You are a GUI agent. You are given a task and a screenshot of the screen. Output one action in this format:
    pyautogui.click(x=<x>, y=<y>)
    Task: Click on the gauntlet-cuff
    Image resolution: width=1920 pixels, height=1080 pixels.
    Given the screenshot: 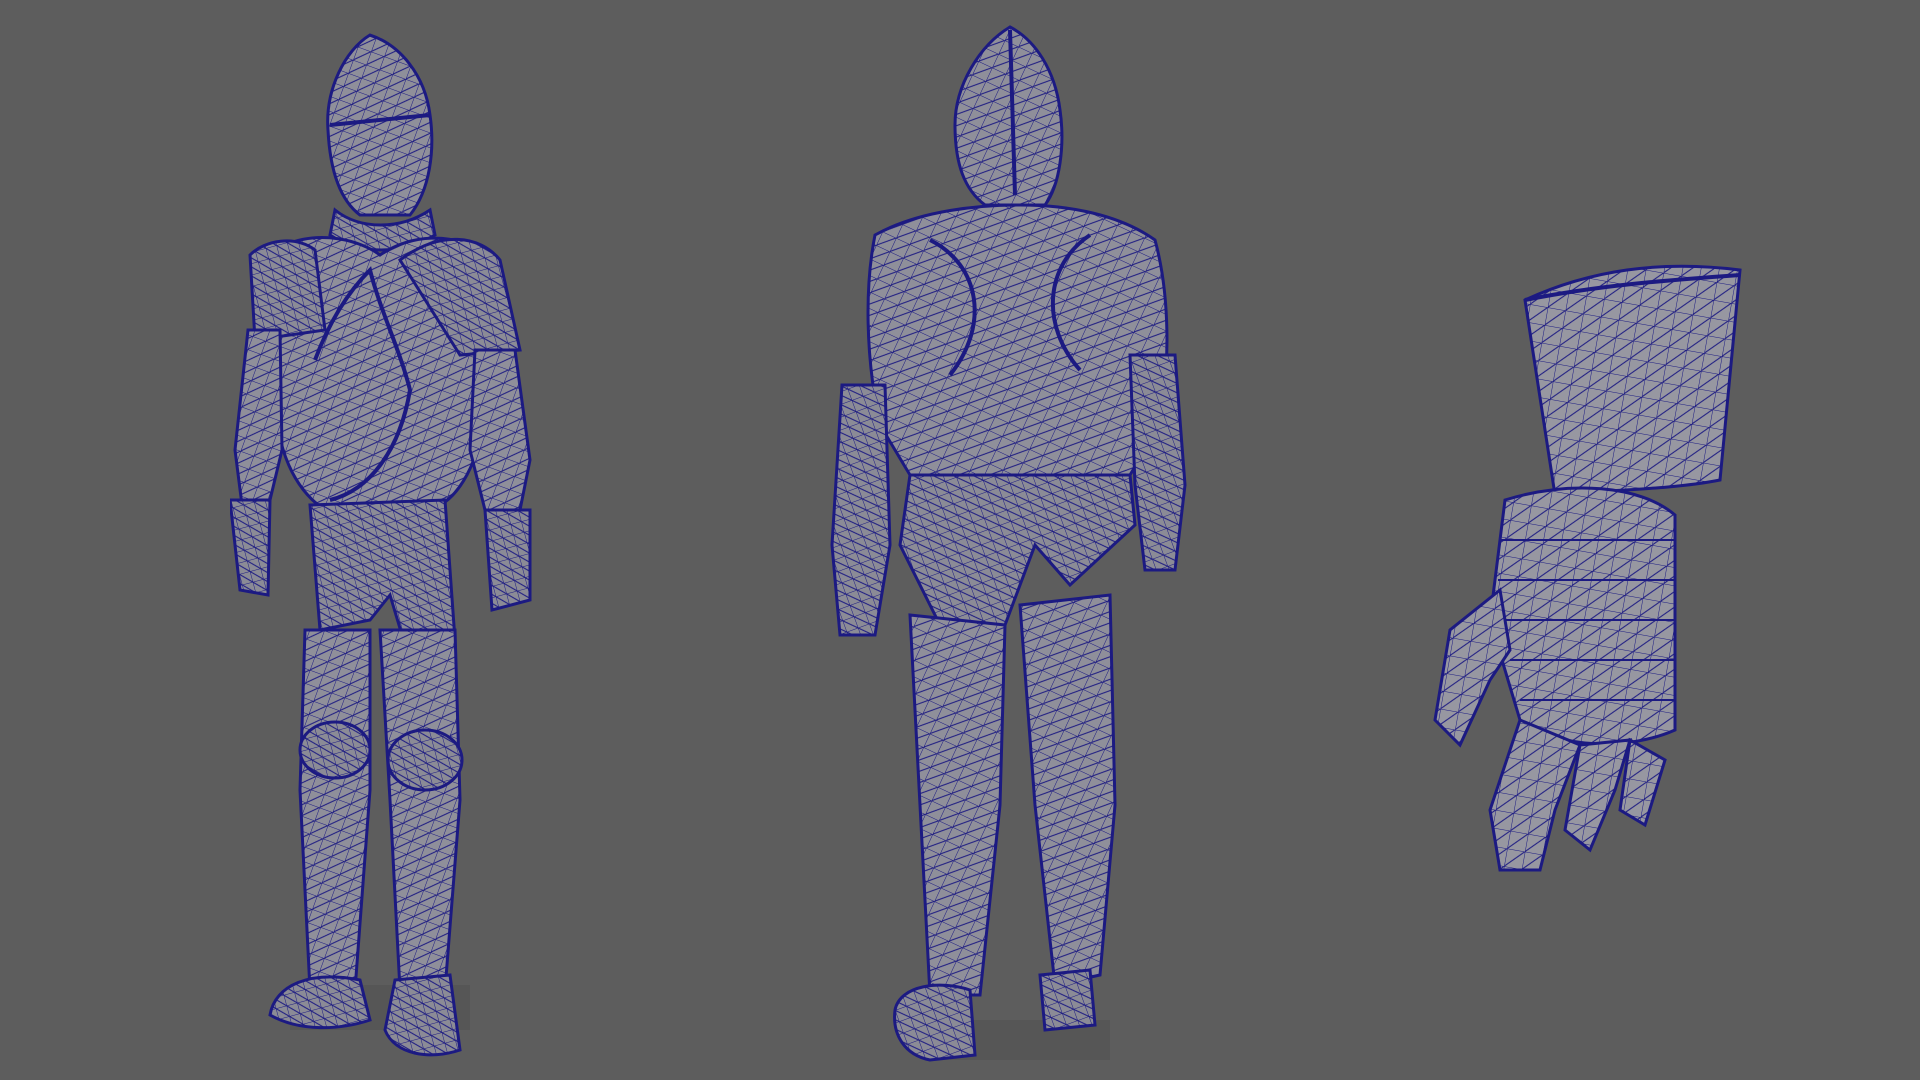 What is the action you would take?
    pyautogui.click(x=1632, y=380)
    